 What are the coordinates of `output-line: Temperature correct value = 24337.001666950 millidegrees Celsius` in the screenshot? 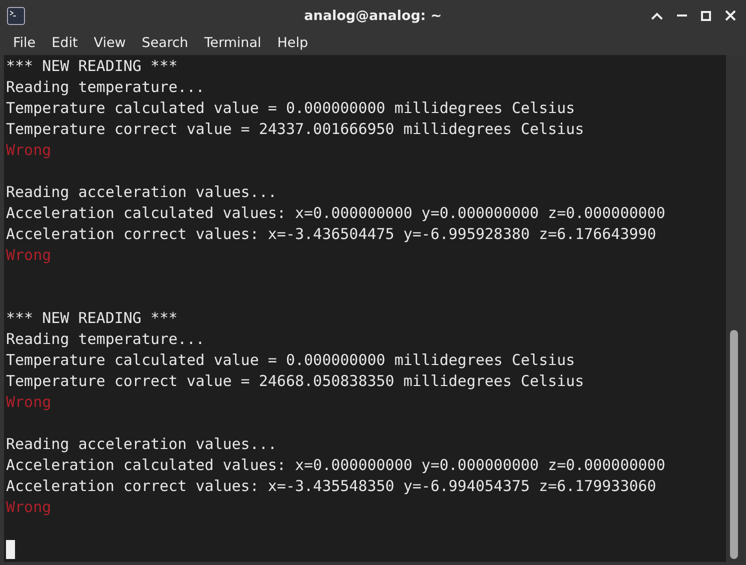 It's located at (295, 129).